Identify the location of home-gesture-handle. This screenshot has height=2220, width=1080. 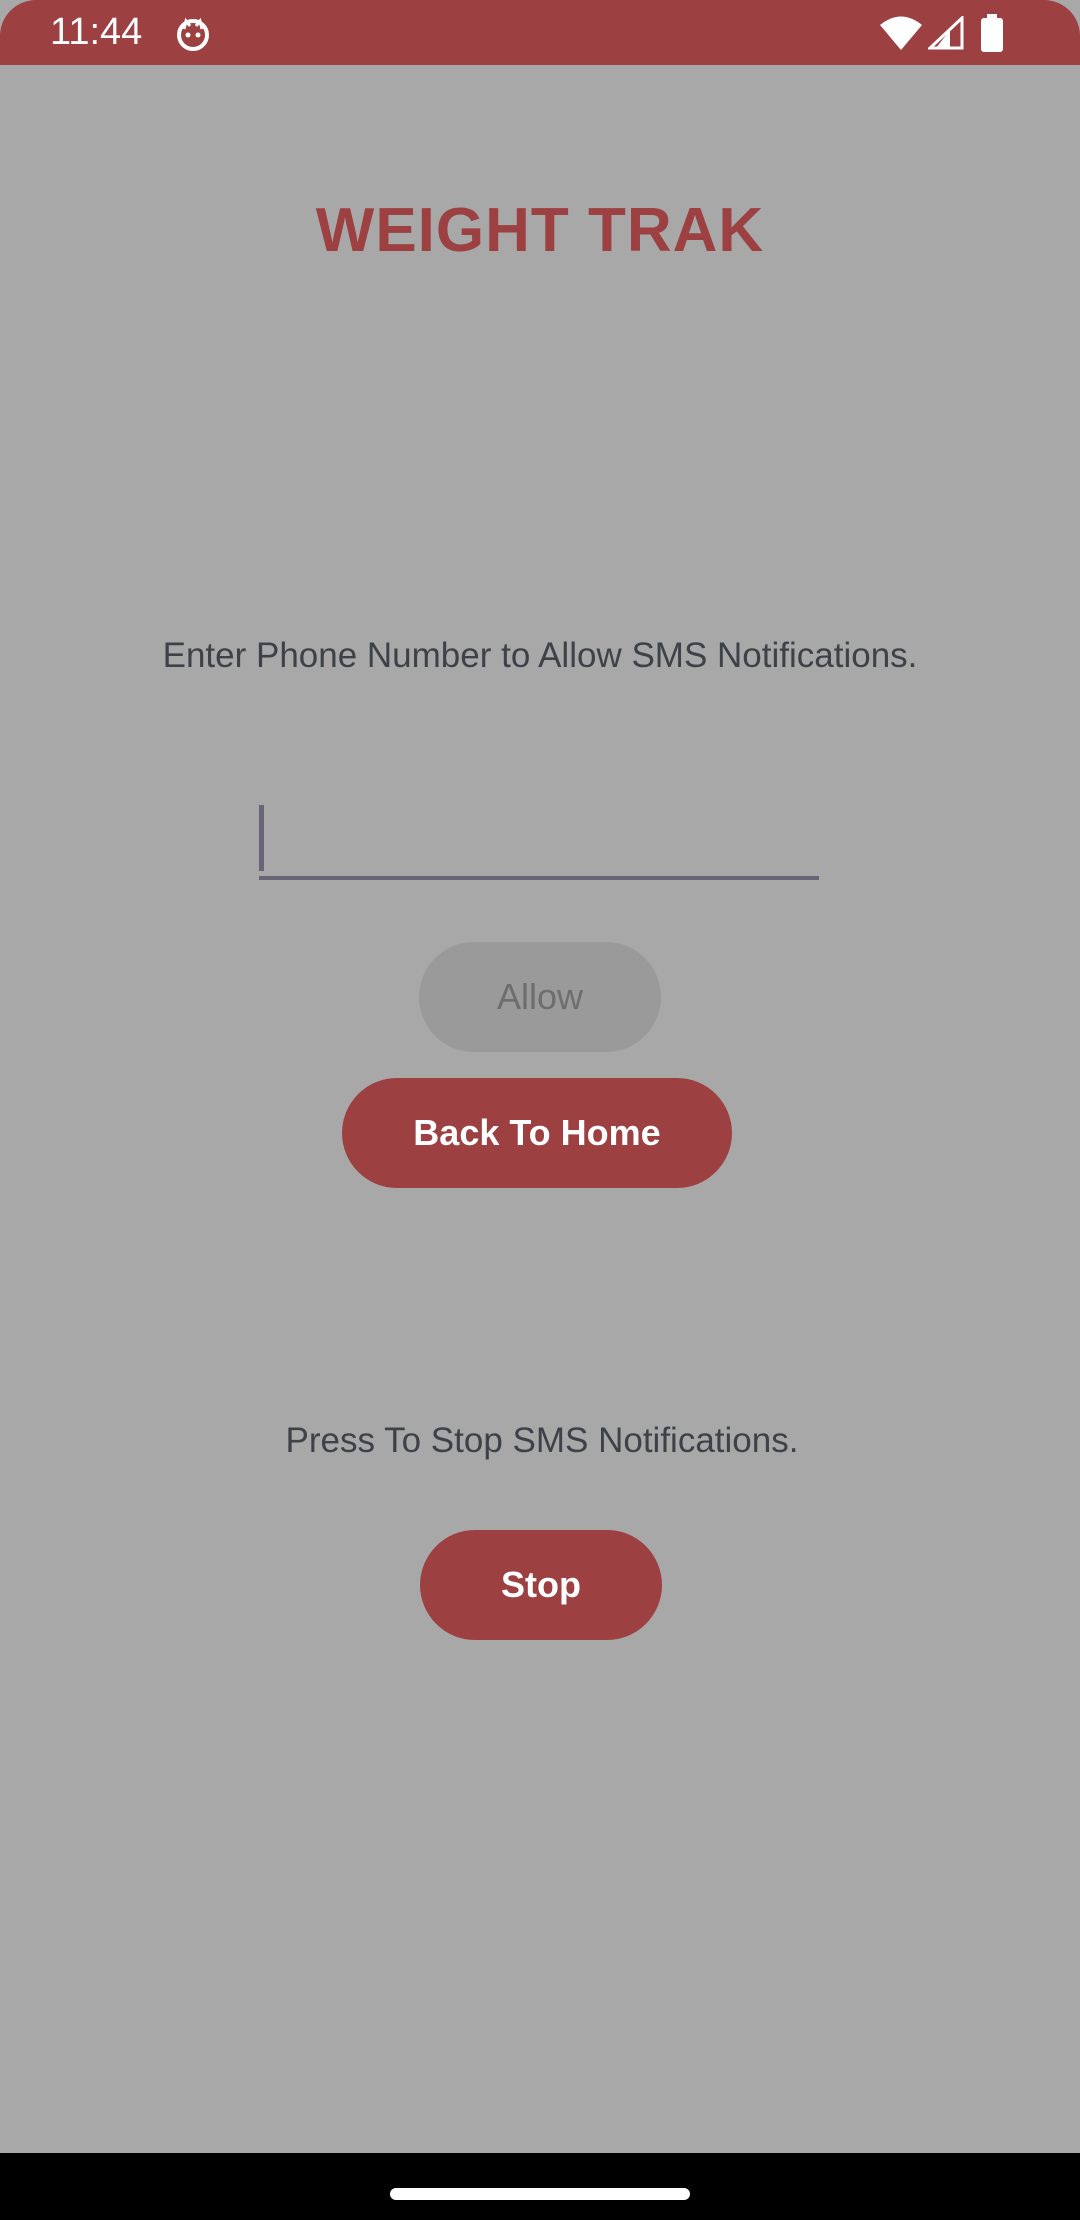
(540, 2194).